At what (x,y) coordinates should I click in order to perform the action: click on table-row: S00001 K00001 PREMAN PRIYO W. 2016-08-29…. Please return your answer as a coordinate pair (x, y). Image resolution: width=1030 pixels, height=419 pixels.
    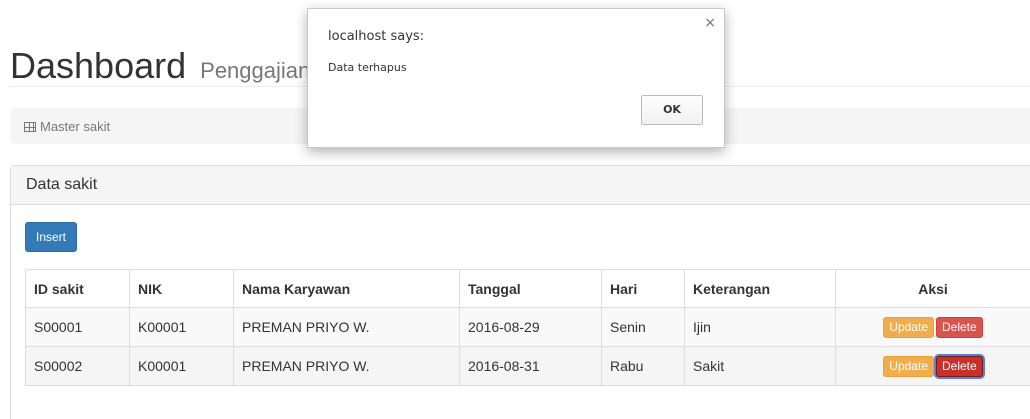
    Looking at the image, I should click on (527, 327).